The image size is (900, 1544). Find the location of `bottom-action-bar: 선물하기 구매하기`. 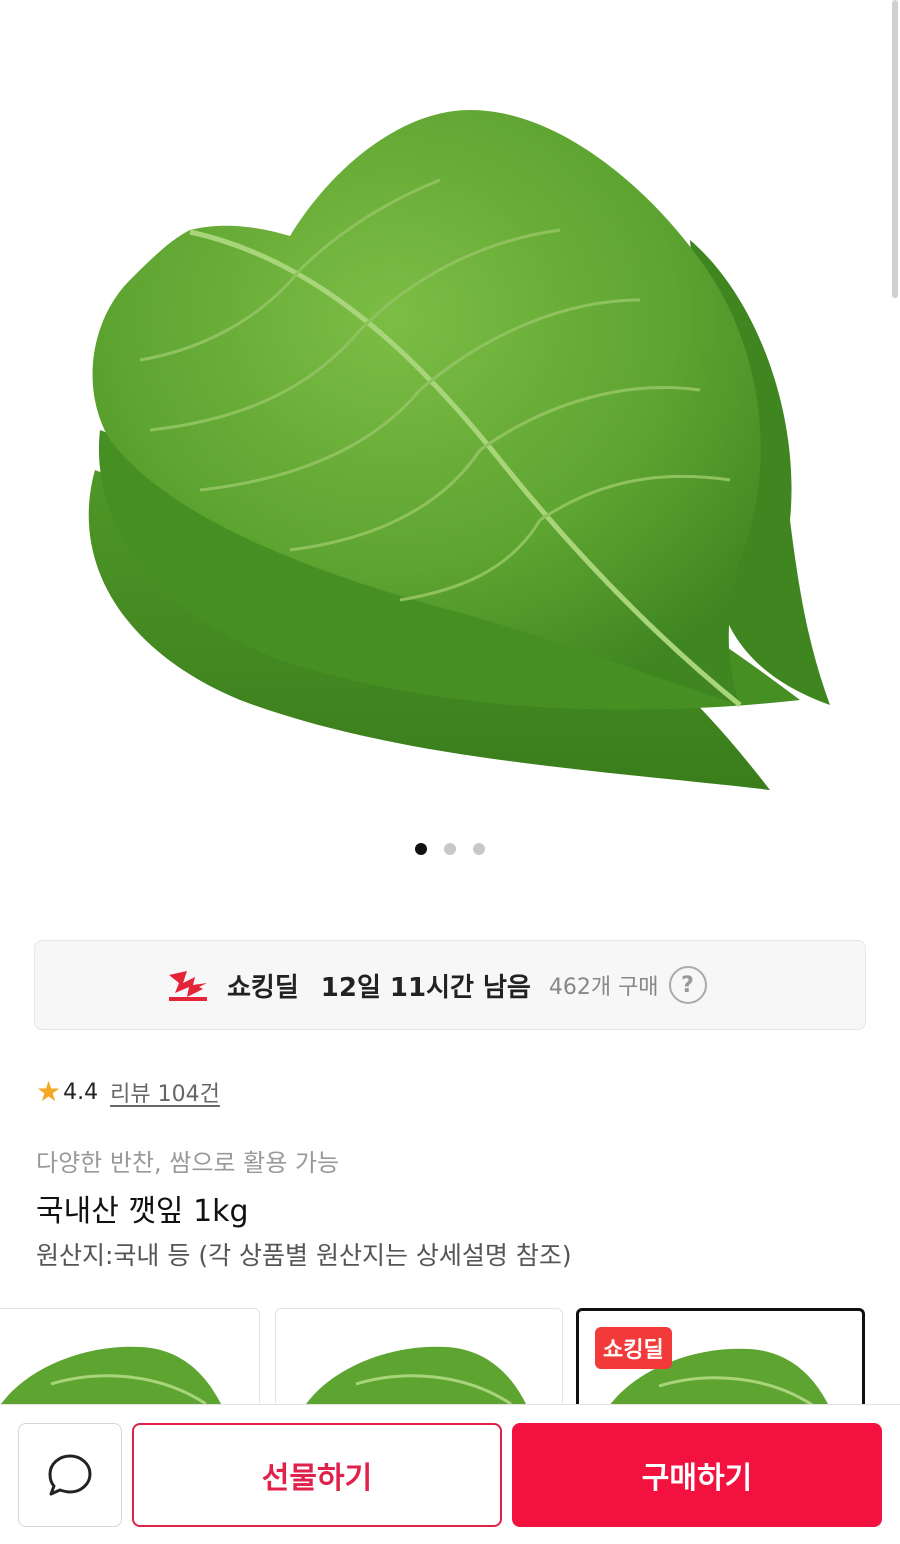

bottom-action-bar: 선물하기 구매하기 is located at coordinates (450, 1474).